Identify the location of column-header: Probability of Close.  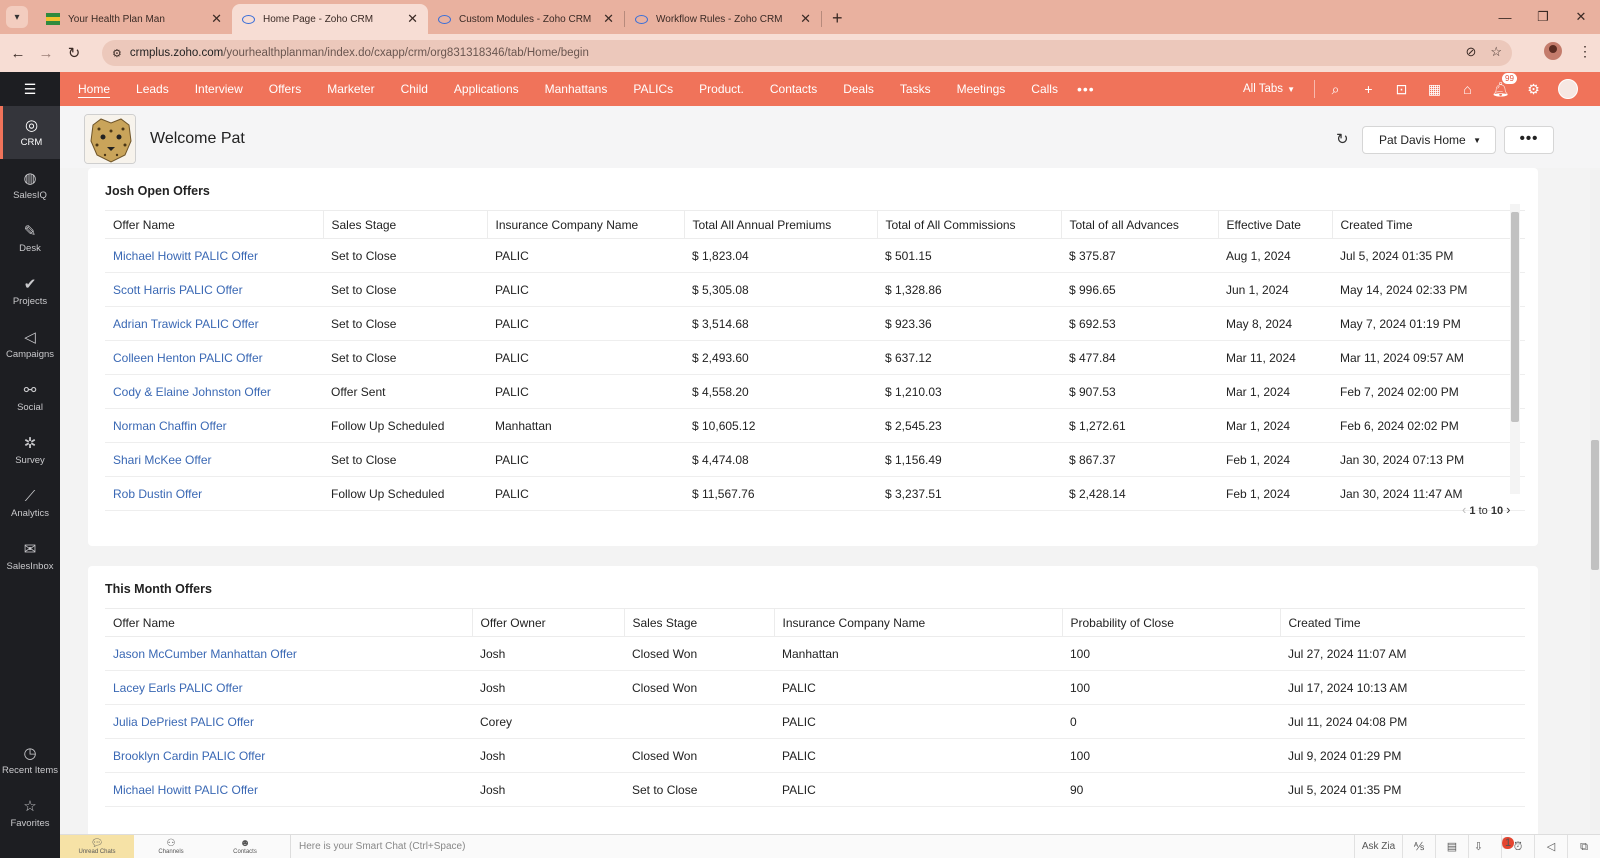
(1171, 622).